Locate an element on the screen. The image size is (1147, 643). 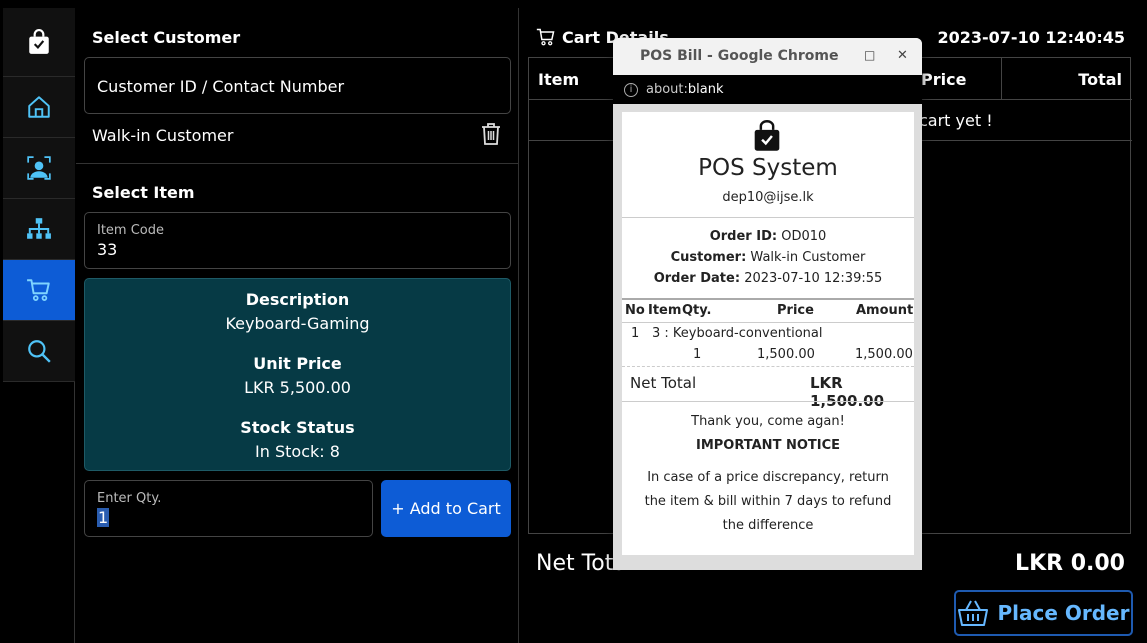
notice-title: IMPORTANT NOTICE is located at coordinates (768, 445).